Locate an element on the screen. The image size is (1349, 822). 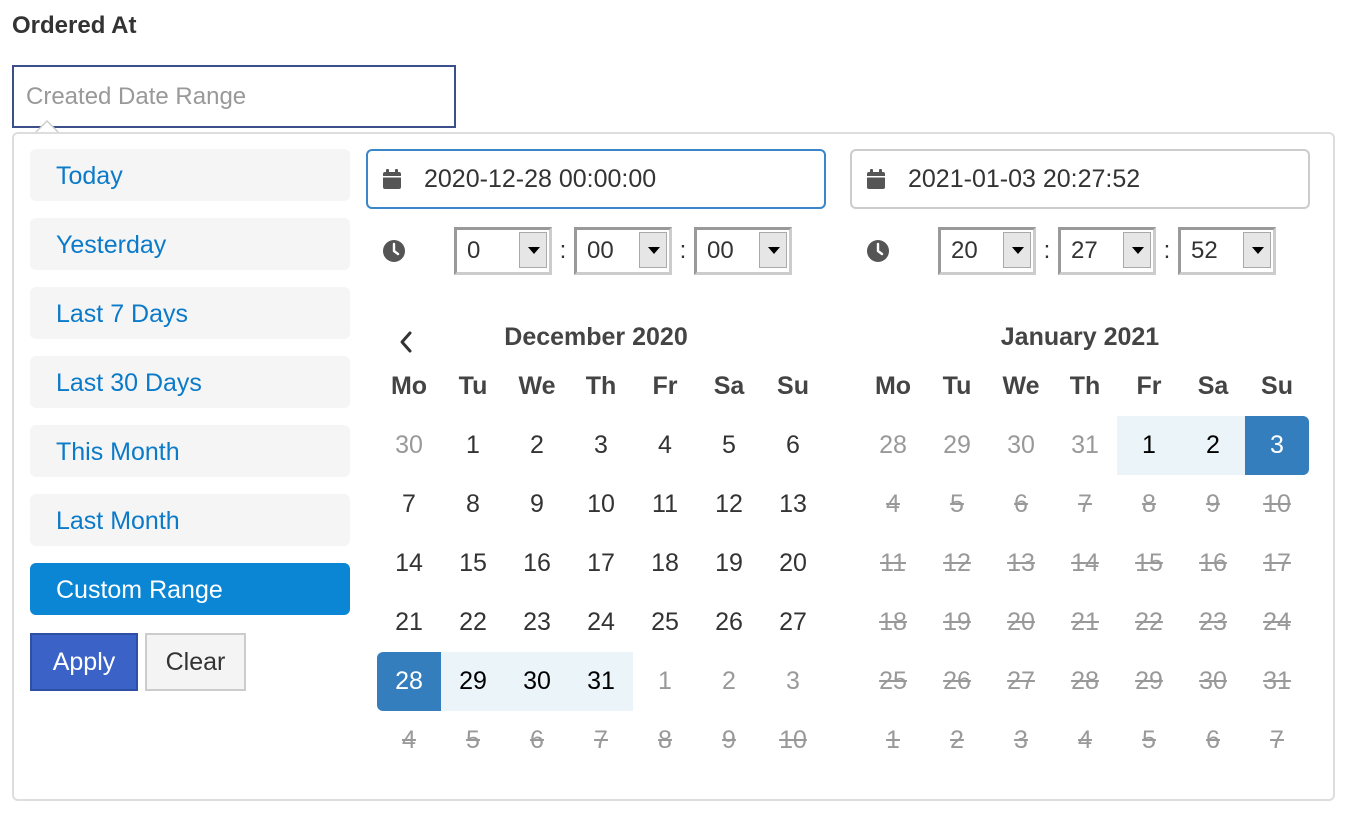
start-date-field: 2020-12-28 00:00:00 is located at coordinates (596, 179).